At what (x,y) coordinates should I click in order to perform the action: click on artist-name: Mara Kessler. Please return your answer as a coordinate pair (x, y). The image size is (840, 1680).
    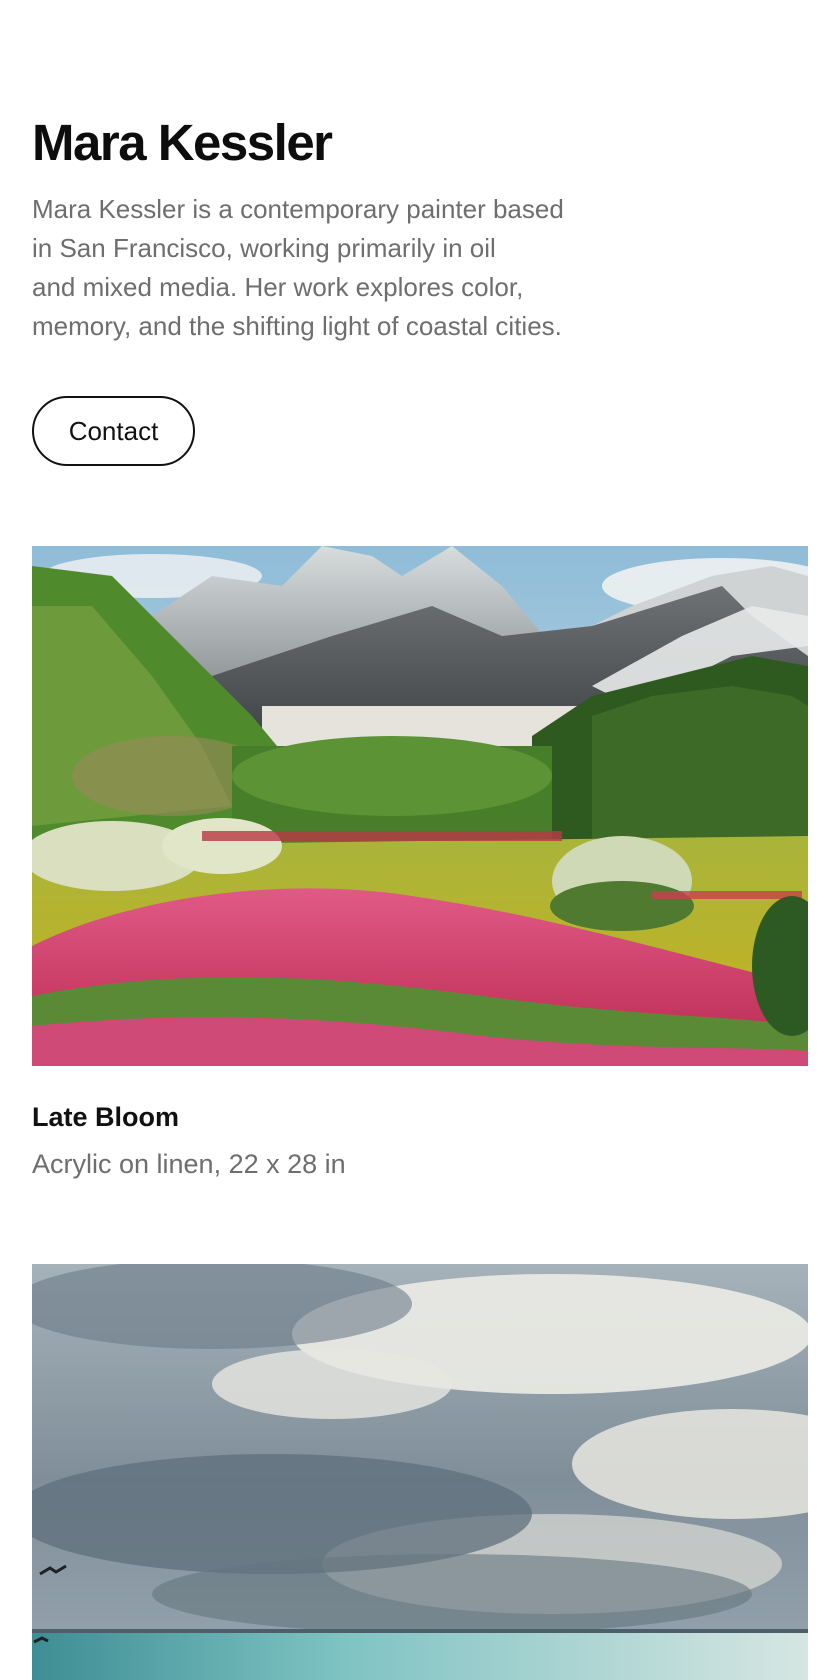
    Looking at the image, I should click on (182, 142).